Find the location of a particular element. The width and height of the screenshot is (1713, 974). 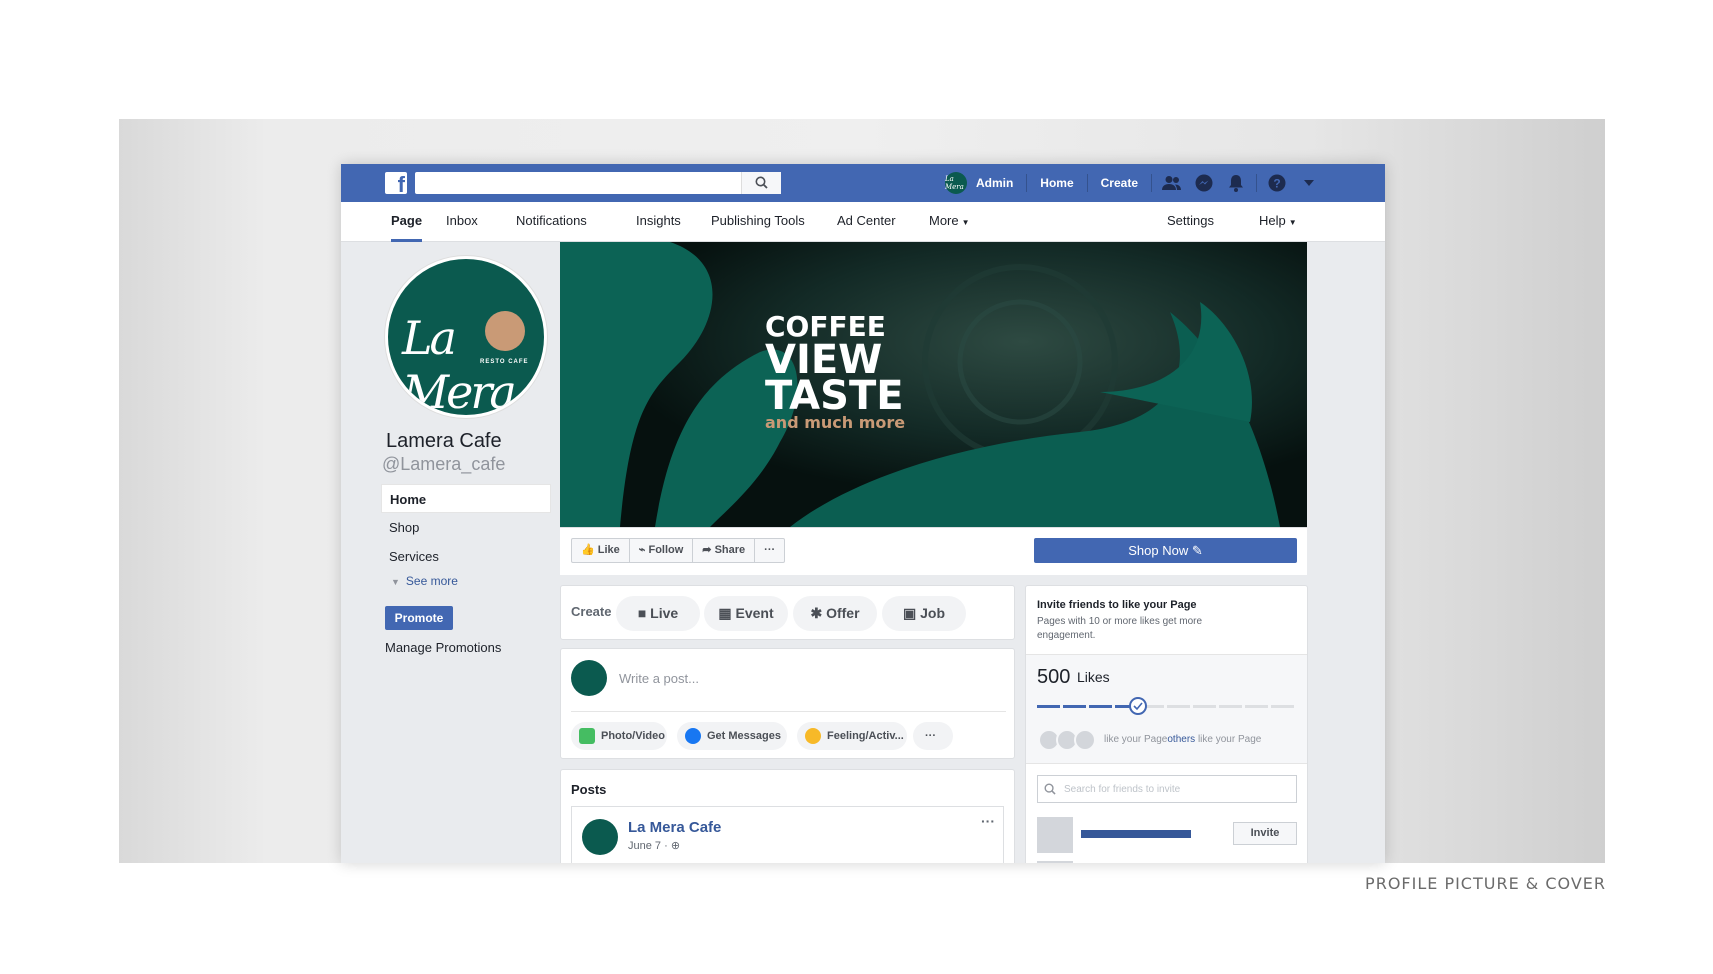

tab-publishing-tools: Publishing Tools is located at coordinates (758, 222).